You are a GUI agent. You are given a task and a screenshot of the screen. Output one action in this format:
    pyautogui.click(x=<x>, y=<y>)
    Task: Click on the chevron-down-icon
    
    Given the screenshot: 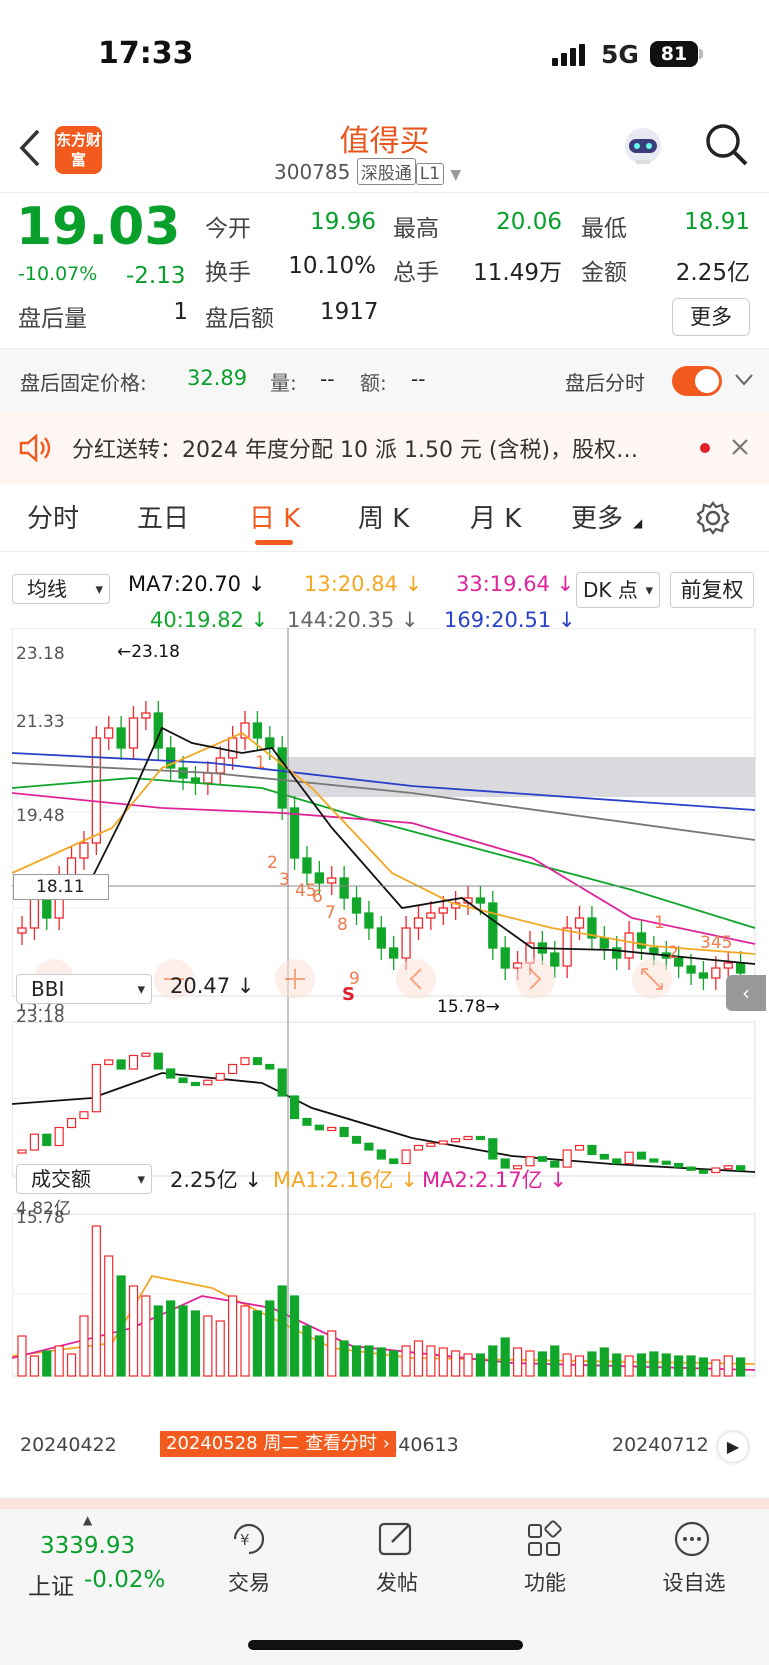 What is the action you would take?
    pyautogui.click(x=744, y=380)
    